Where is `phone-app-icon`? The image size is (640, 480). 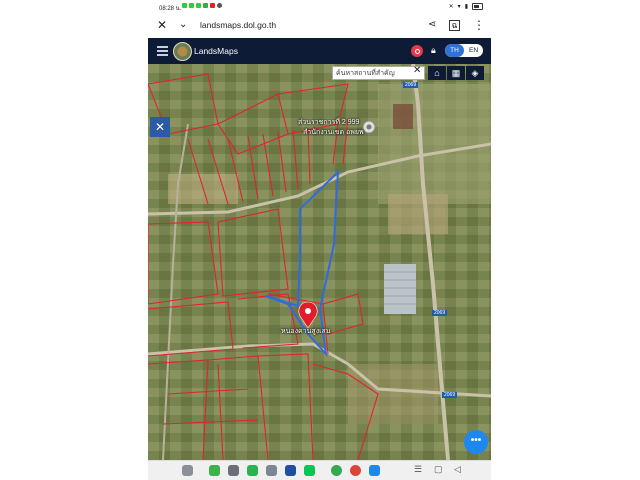 phone-app-icon is located at coordinates (252, 470).